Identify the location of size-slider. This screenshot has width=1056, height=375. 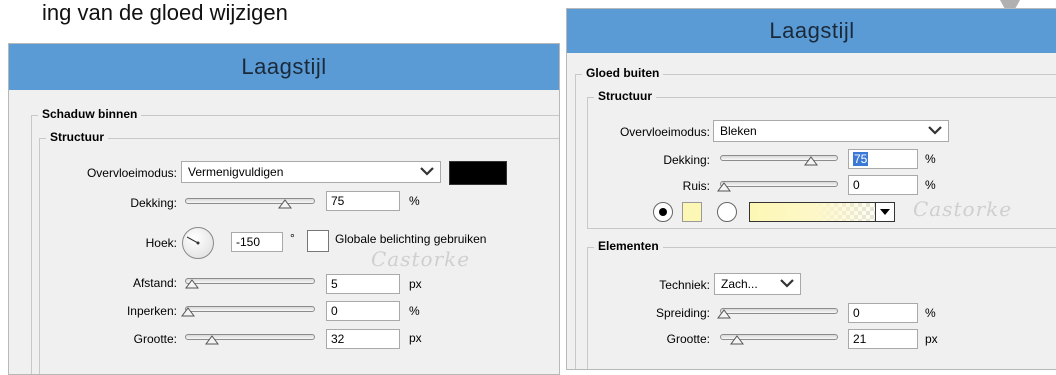
(250, 338).